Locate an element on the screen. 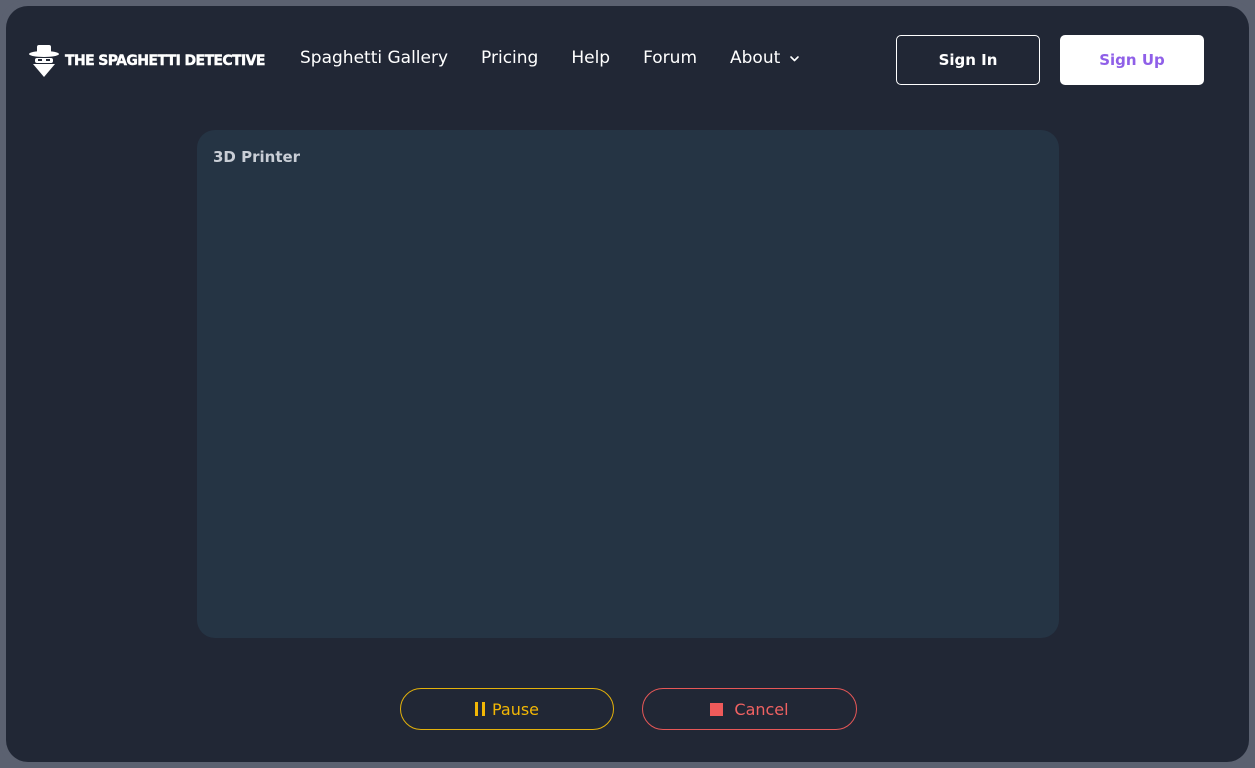  detective-logo-icon is located at coordinates (44, 61).